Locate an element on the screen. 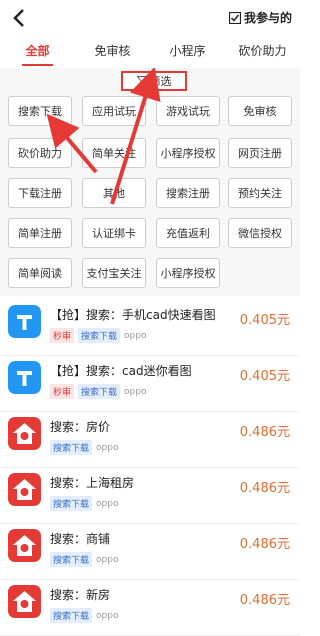 The height and width of the screenshot is (636, 320). chip-wechat-auth: 微信授权 is located at coordinates (260, 233).